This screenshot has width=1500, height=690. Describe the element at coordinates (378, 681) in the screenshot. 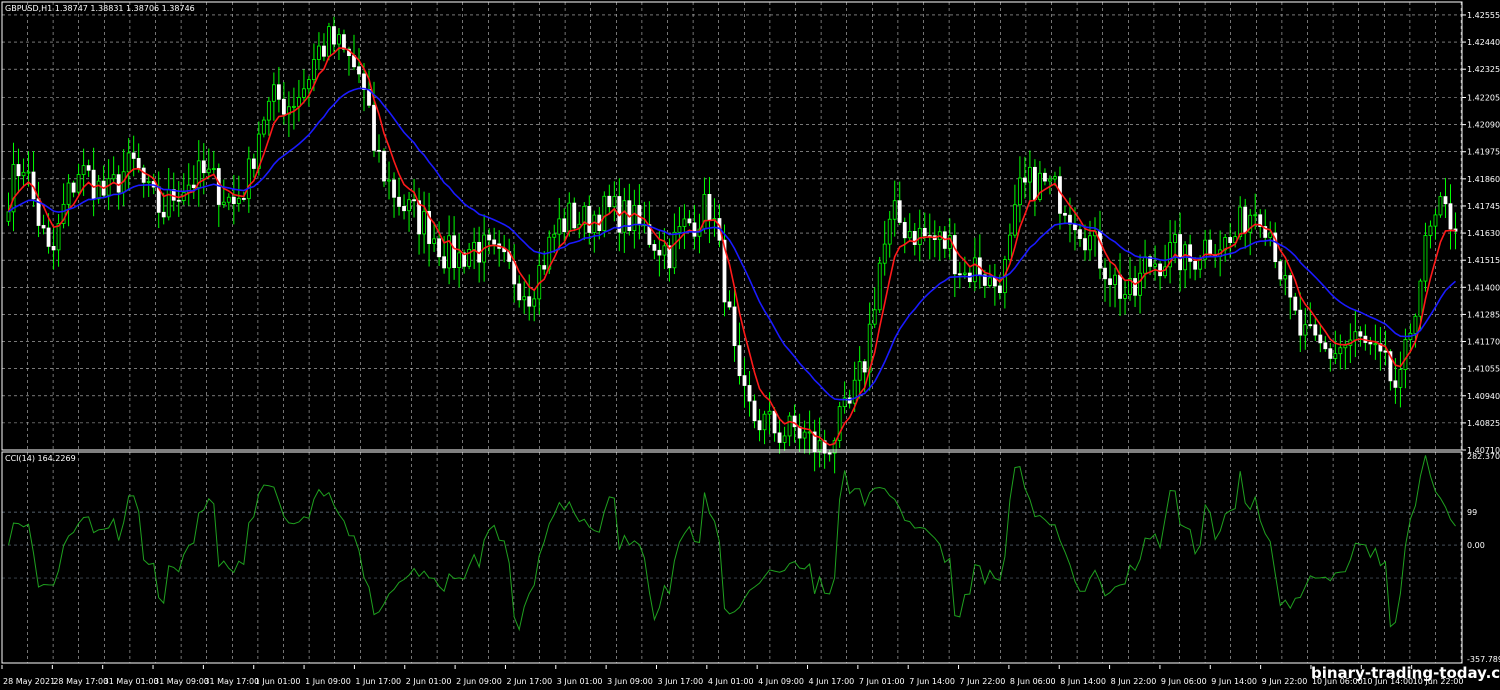

I see `time-tick-label: 1 Jun 17:00` at that location.